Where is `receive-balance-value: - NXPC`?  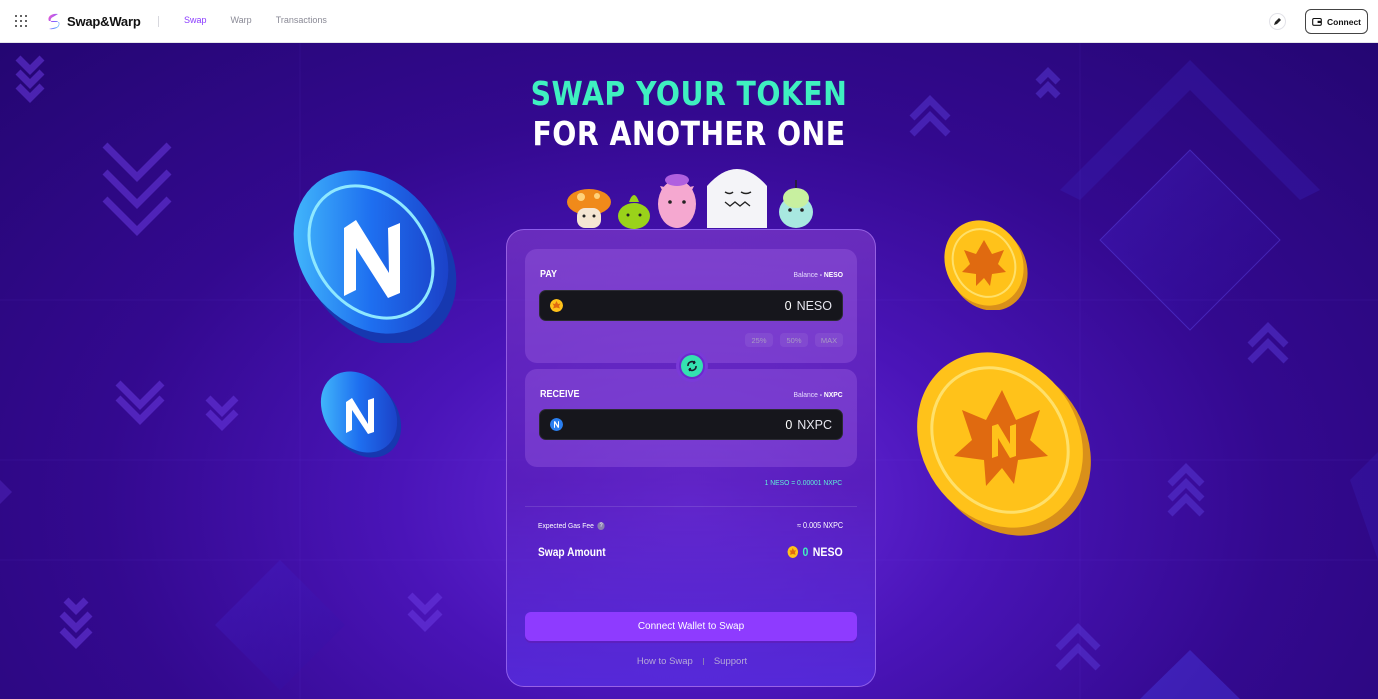 receive-balance-value: - NXPC is located at coordinates (831, 394).